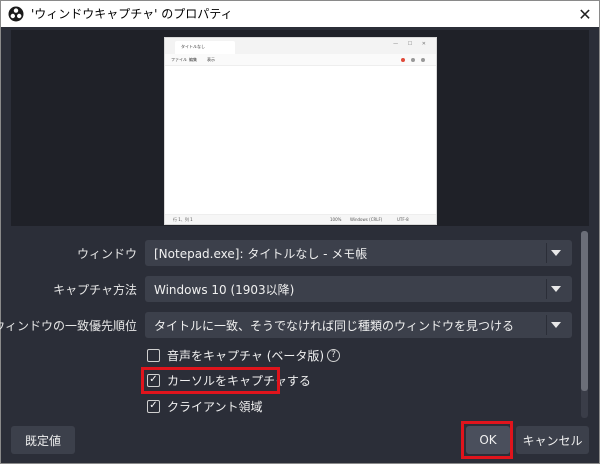 This screenshot has width=600, height=464. I want to click on client-area-checkbox: ✓, so click(153, 406).